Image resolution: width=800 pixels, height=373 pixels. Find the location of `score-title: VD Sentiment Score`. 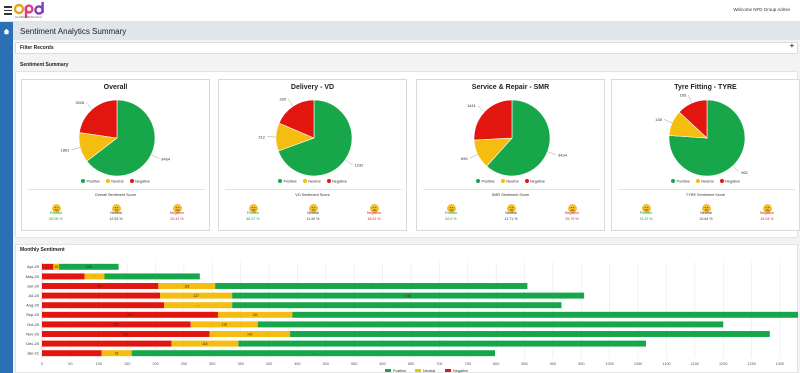

score-title: VD Sentiment Score is located at coordinates (312, 195).